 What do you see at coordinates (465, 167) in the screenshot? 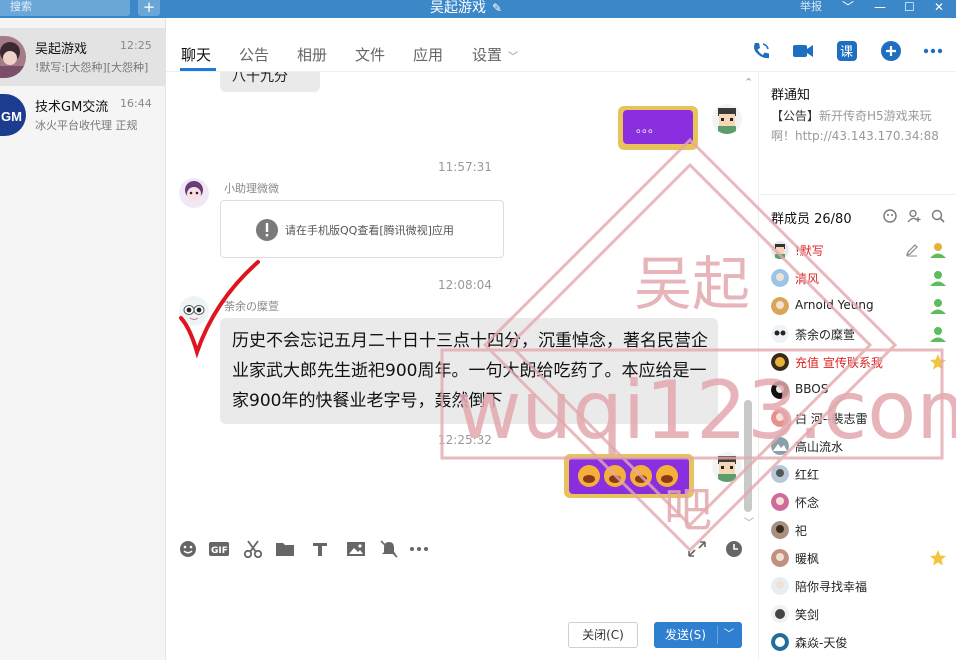
I see `message-timestamp: 11:57:31` at bounding box center [465, 167].